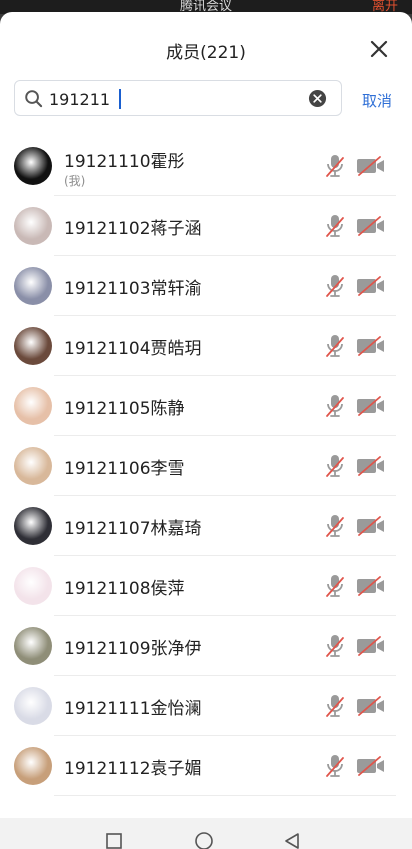 This screenshot has width=412, height=849. Describe the element at coordinates (317, 98) in the screenshot. I see `clear-circle-icon` at that location.